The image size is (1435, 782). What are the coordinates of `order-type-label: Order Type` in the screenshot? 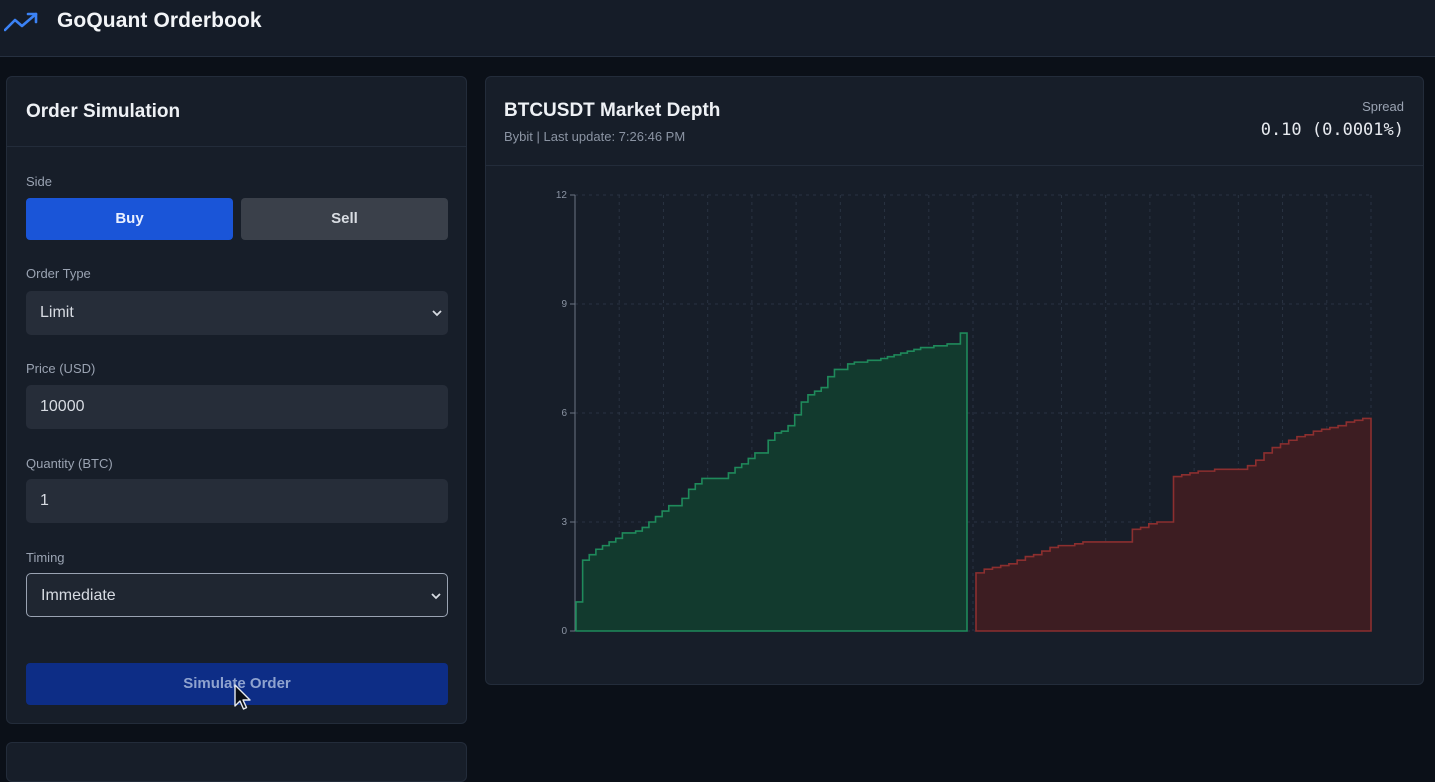 It's located at (58, 273).